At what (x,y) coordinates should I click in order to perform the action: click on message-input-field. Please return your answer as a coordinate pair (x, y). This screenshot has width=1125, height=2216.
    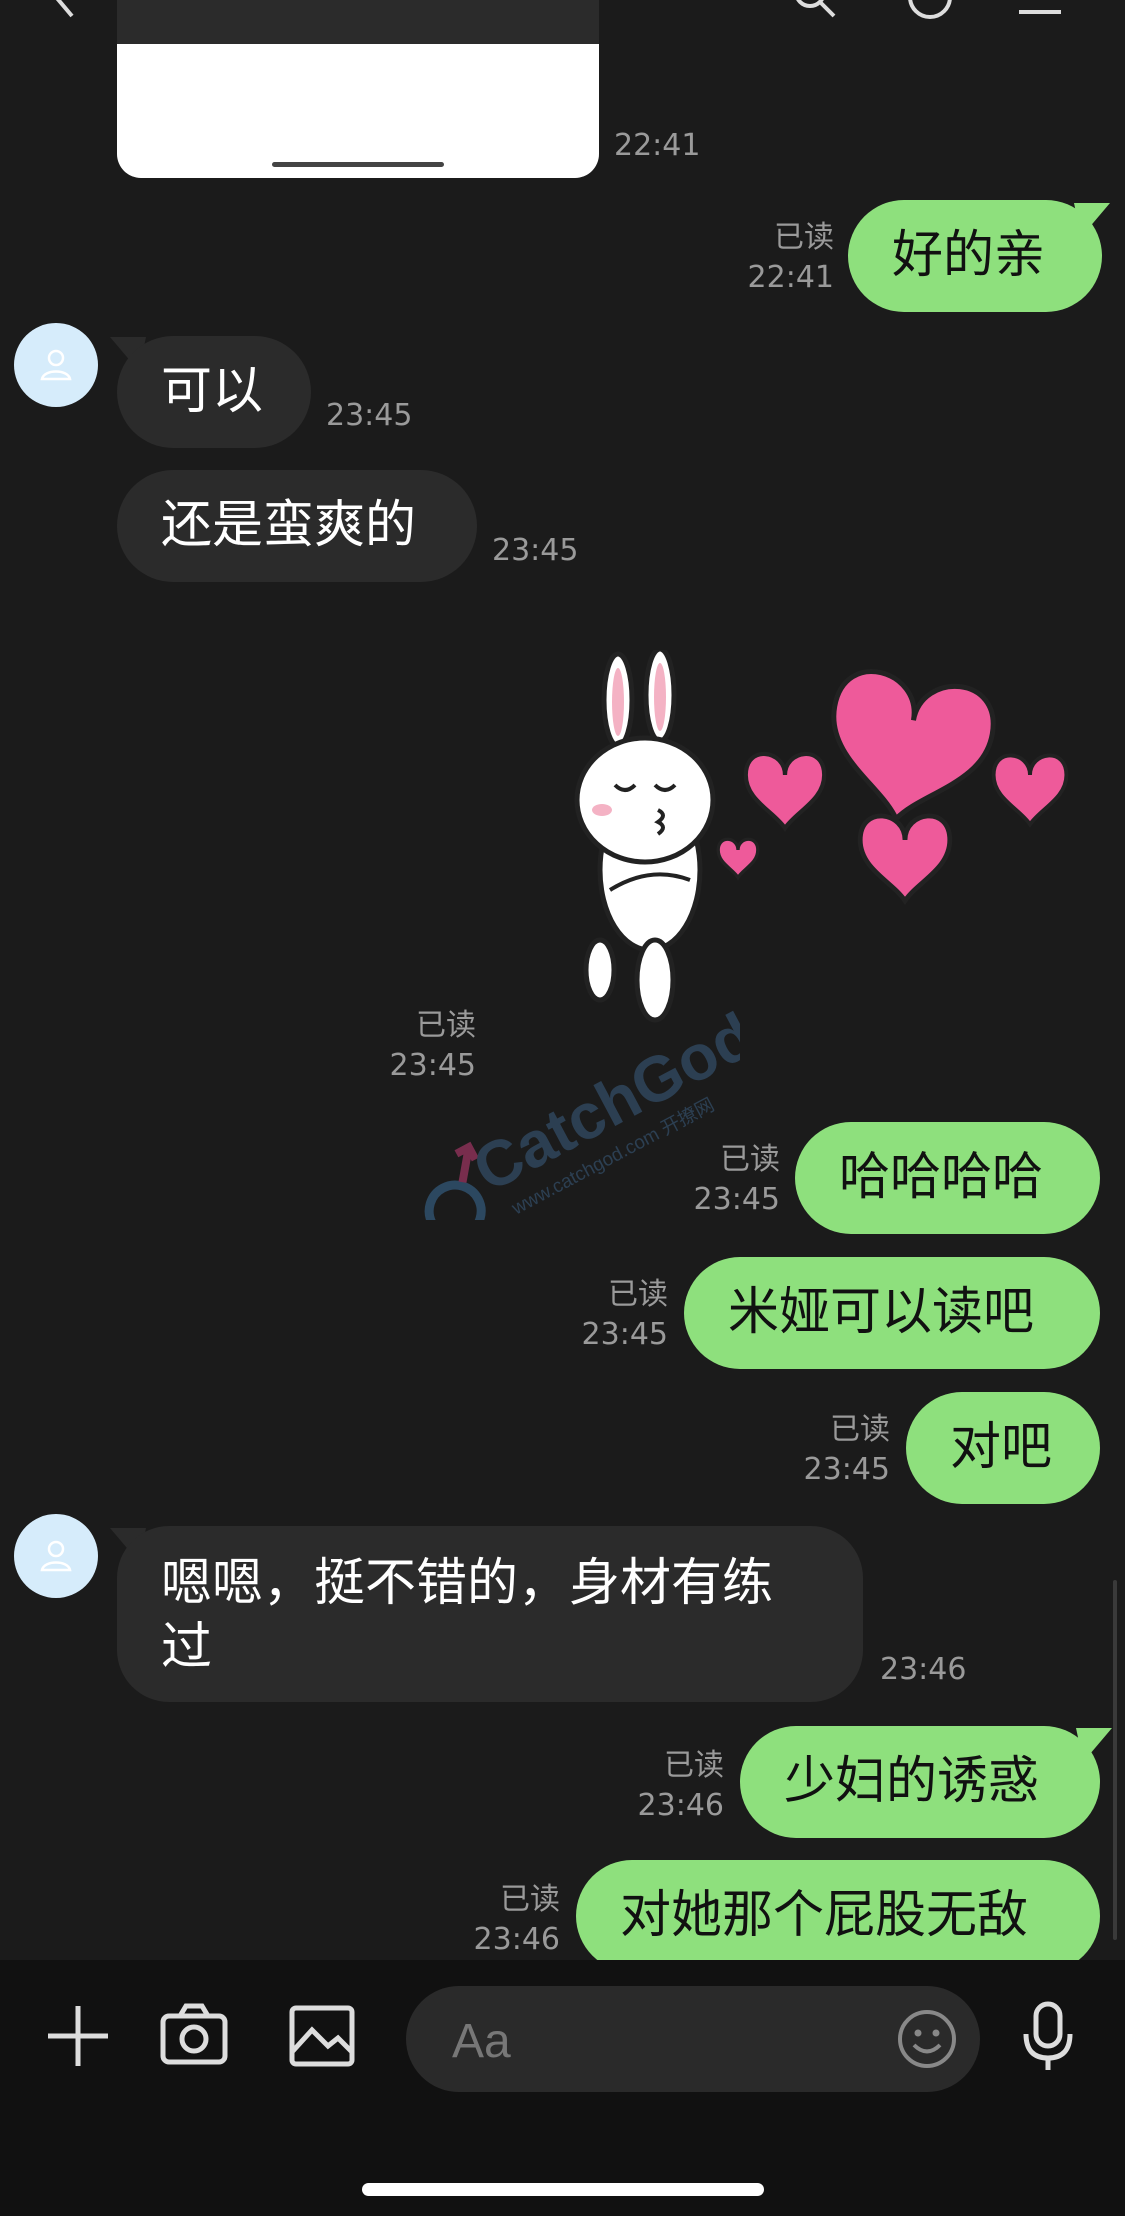
    Looking at the image, I should click on (693, 2039).